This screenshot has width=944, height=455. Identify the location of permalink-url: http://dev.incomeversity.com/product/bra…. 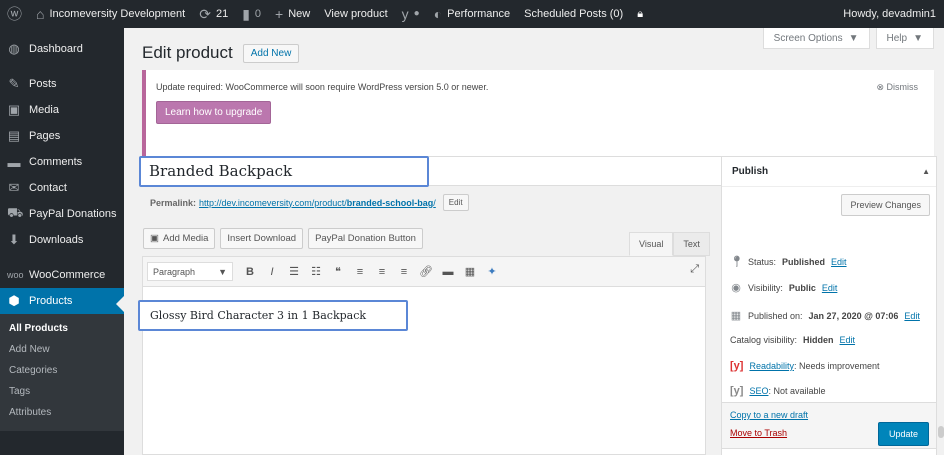
(317, 203).